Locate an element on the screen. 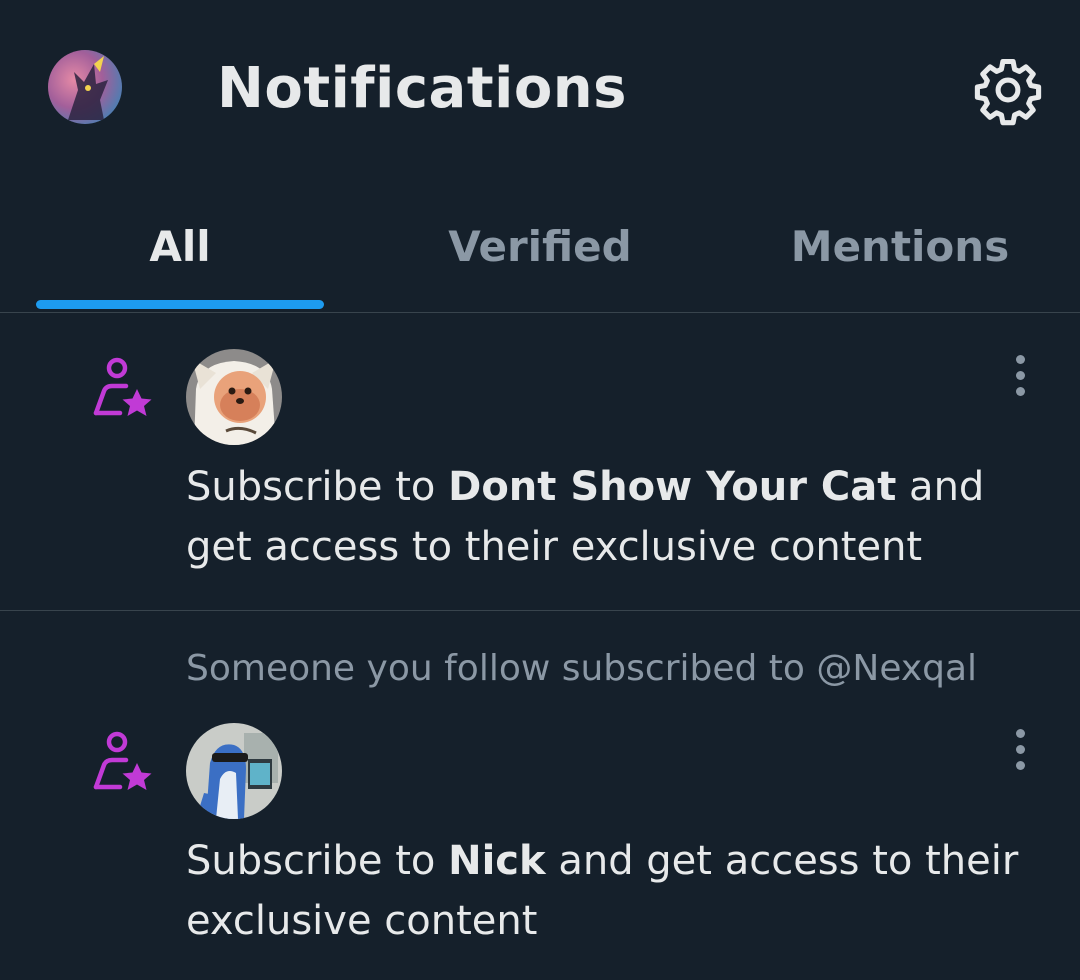 The image size is (1080, 980). profile-avatar-image is located at coordinates (85, 87).